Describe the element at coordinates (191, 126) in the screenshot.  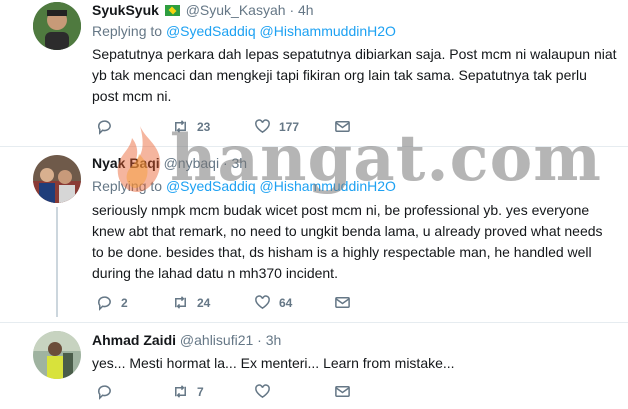
I see `retweet-button: 23` at that location.